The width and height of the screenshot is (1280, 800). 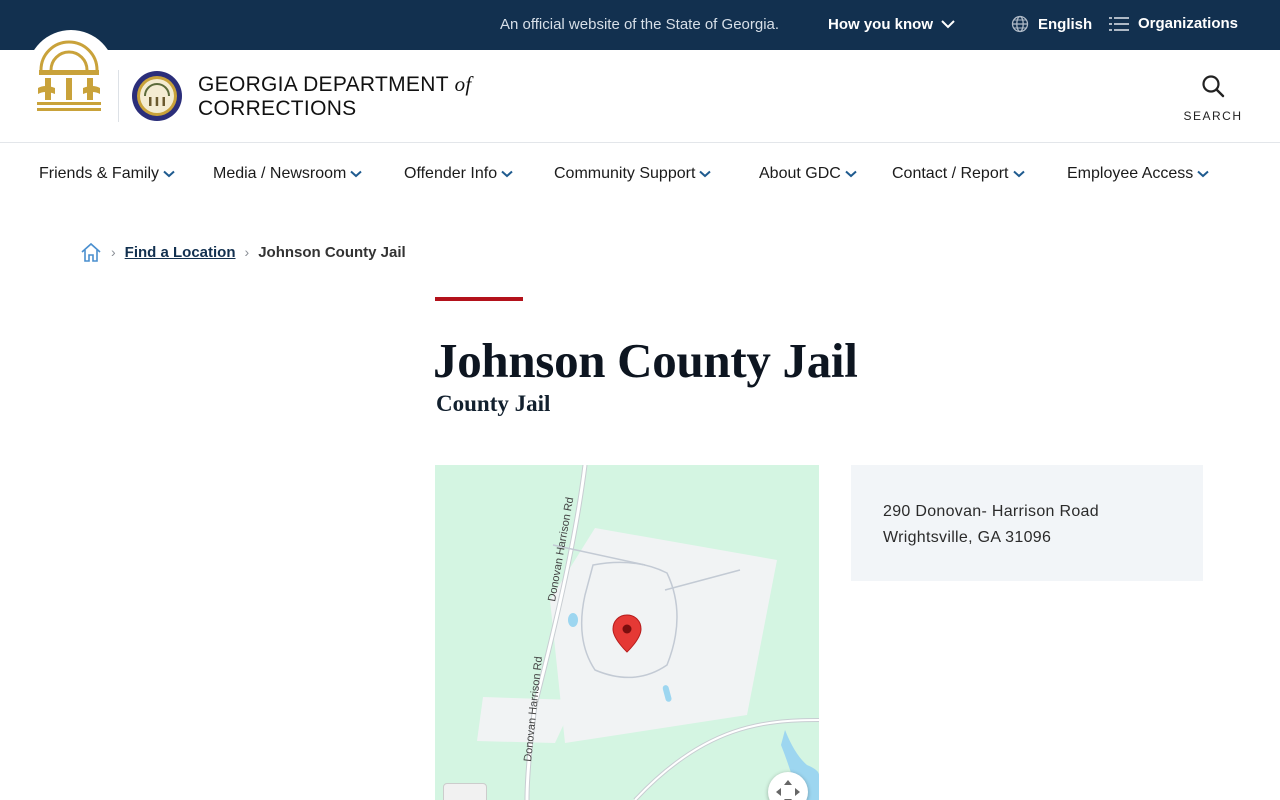 What do you see at coordinates (1065, 24) in the screenshot?
I see `language-label: English` at bounding box center [1065, 24].